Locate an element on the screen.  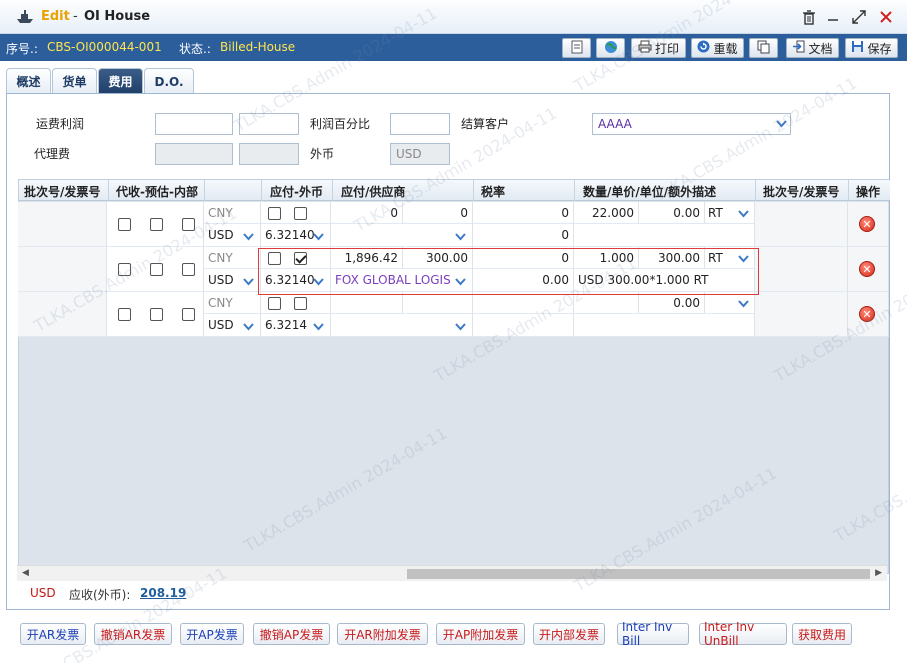
foreign-currency-input: USD is located at coordinates (420, 154).